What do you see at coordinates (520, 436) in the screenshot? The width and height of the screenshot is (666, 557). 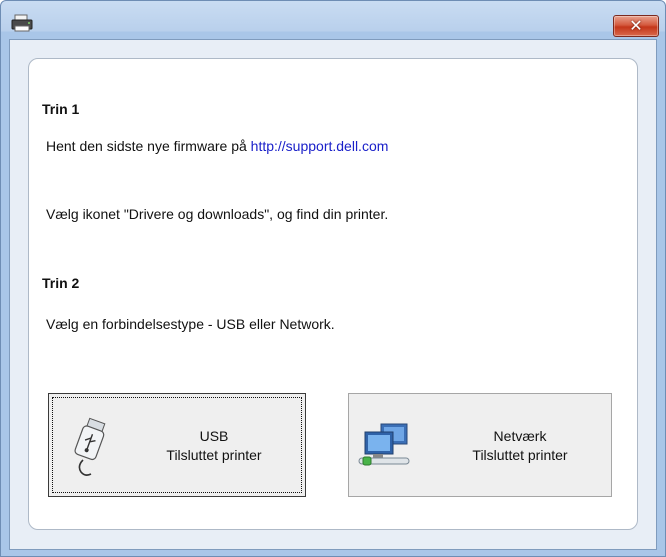 I see `network-button-title: Netværk` at bounding box center [520, 436].